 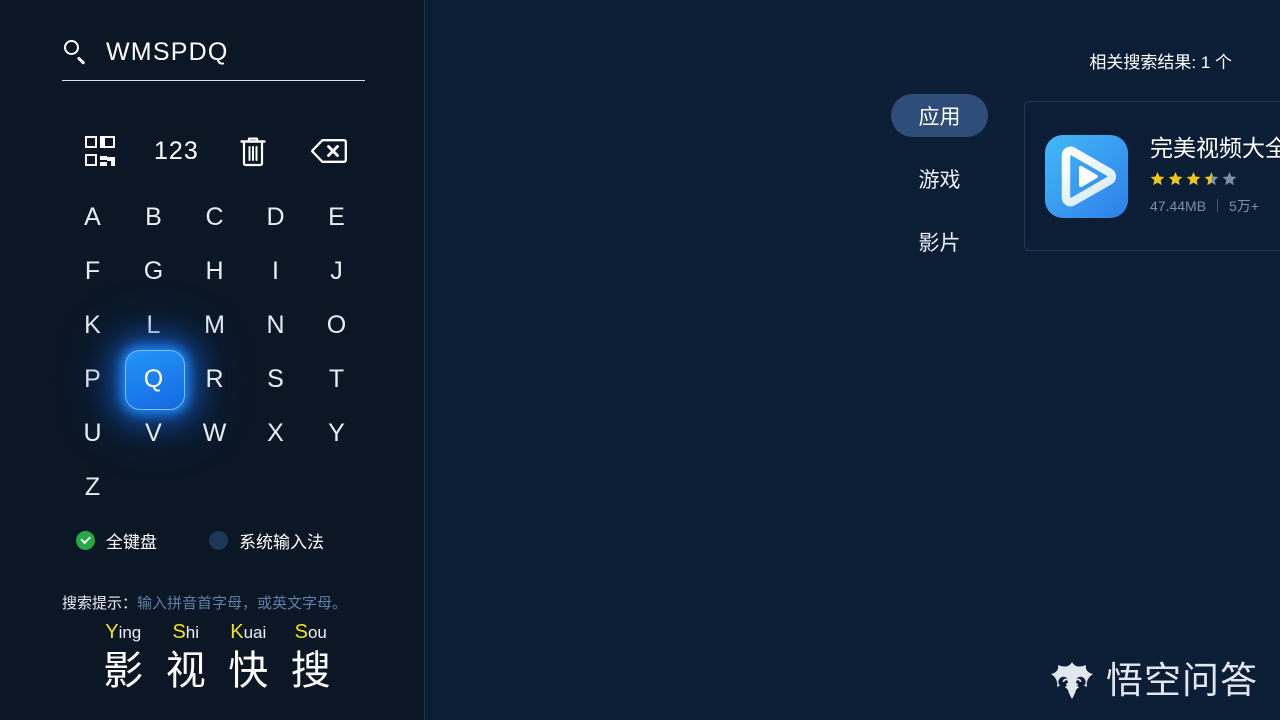 I want to click on key-u: U, so click(x=92, y=433).